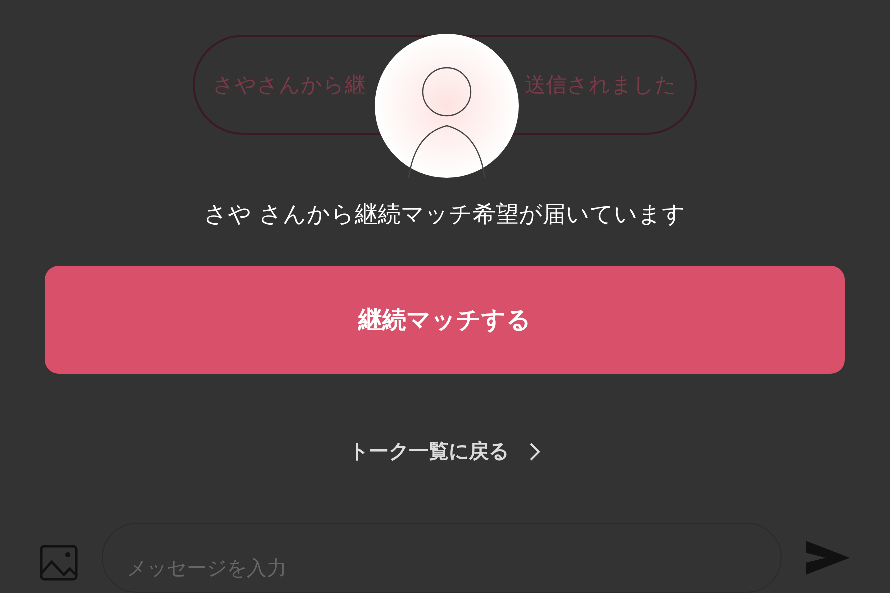 The image size is (890, 593). What do you see at coordinates (289, 85) in the screenshot?
I see `notice-text: さやさんから継` at bounding box center [289, 85].